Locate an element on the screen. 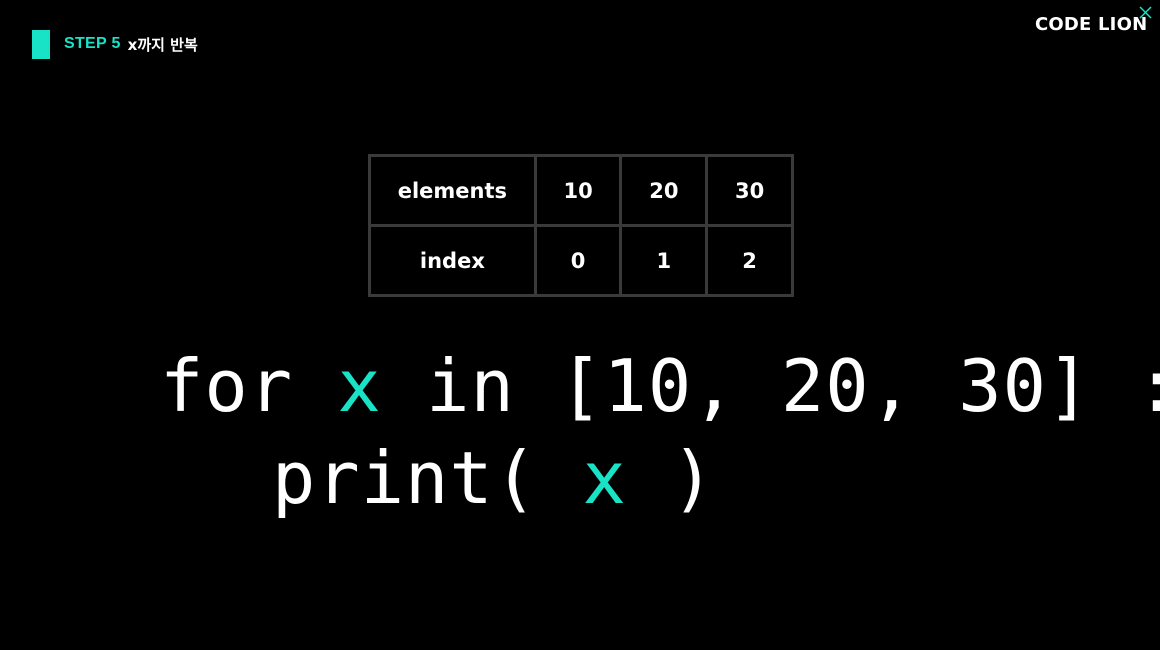 The width and height of the screenshot is (1160, 650). step-marker is located at coordinates (41, 44).